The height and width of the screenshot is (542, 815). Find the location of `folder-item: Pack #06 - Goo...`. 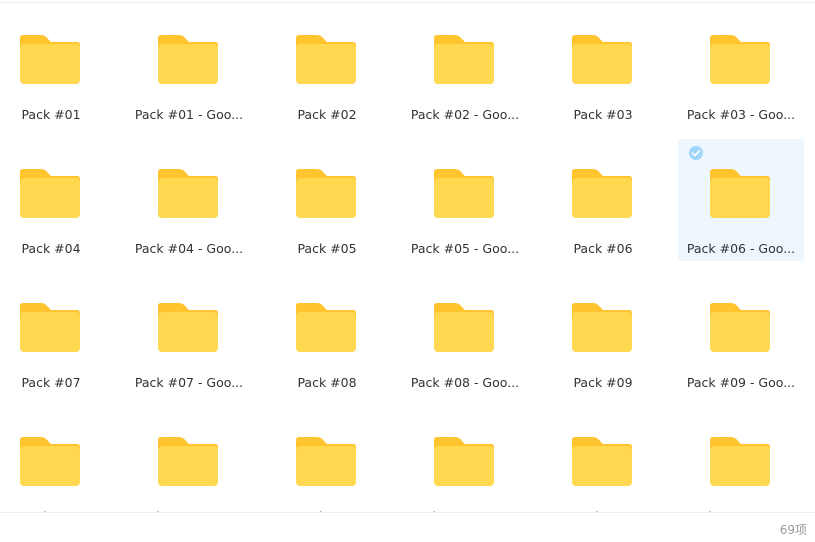

folder-item: Pack #06 - Goo... is located at coordinates (741, 200).